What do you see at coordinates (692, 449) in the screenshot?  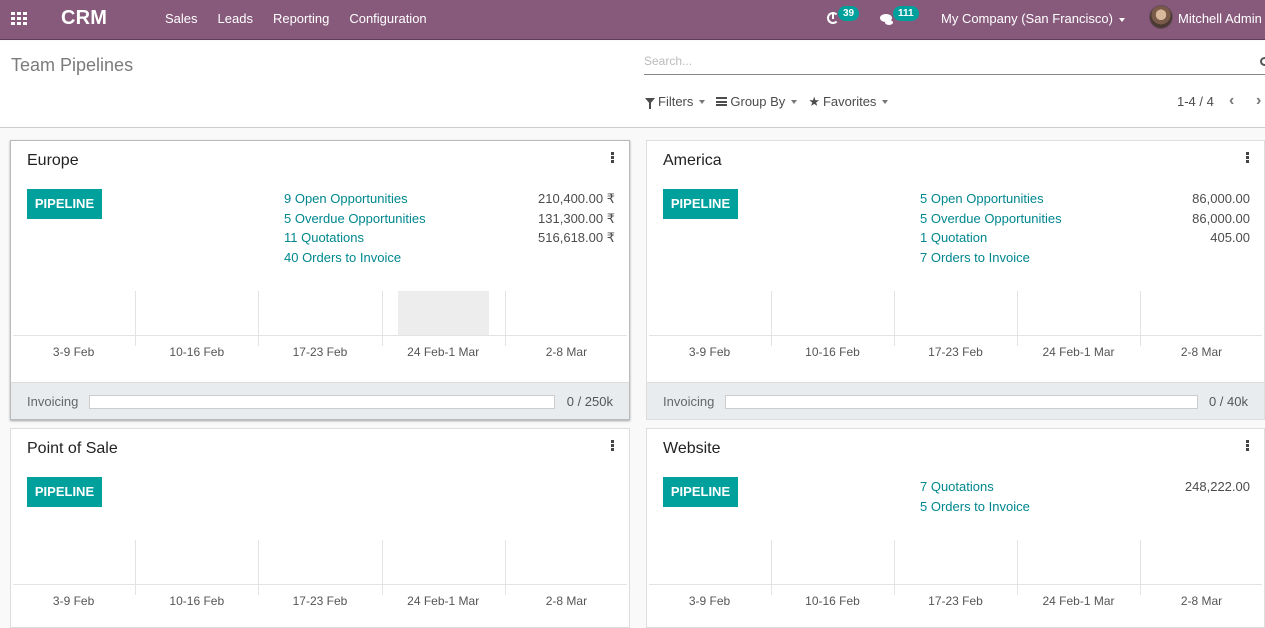 I see `team-name: Website` at bounding box center [692, 449].